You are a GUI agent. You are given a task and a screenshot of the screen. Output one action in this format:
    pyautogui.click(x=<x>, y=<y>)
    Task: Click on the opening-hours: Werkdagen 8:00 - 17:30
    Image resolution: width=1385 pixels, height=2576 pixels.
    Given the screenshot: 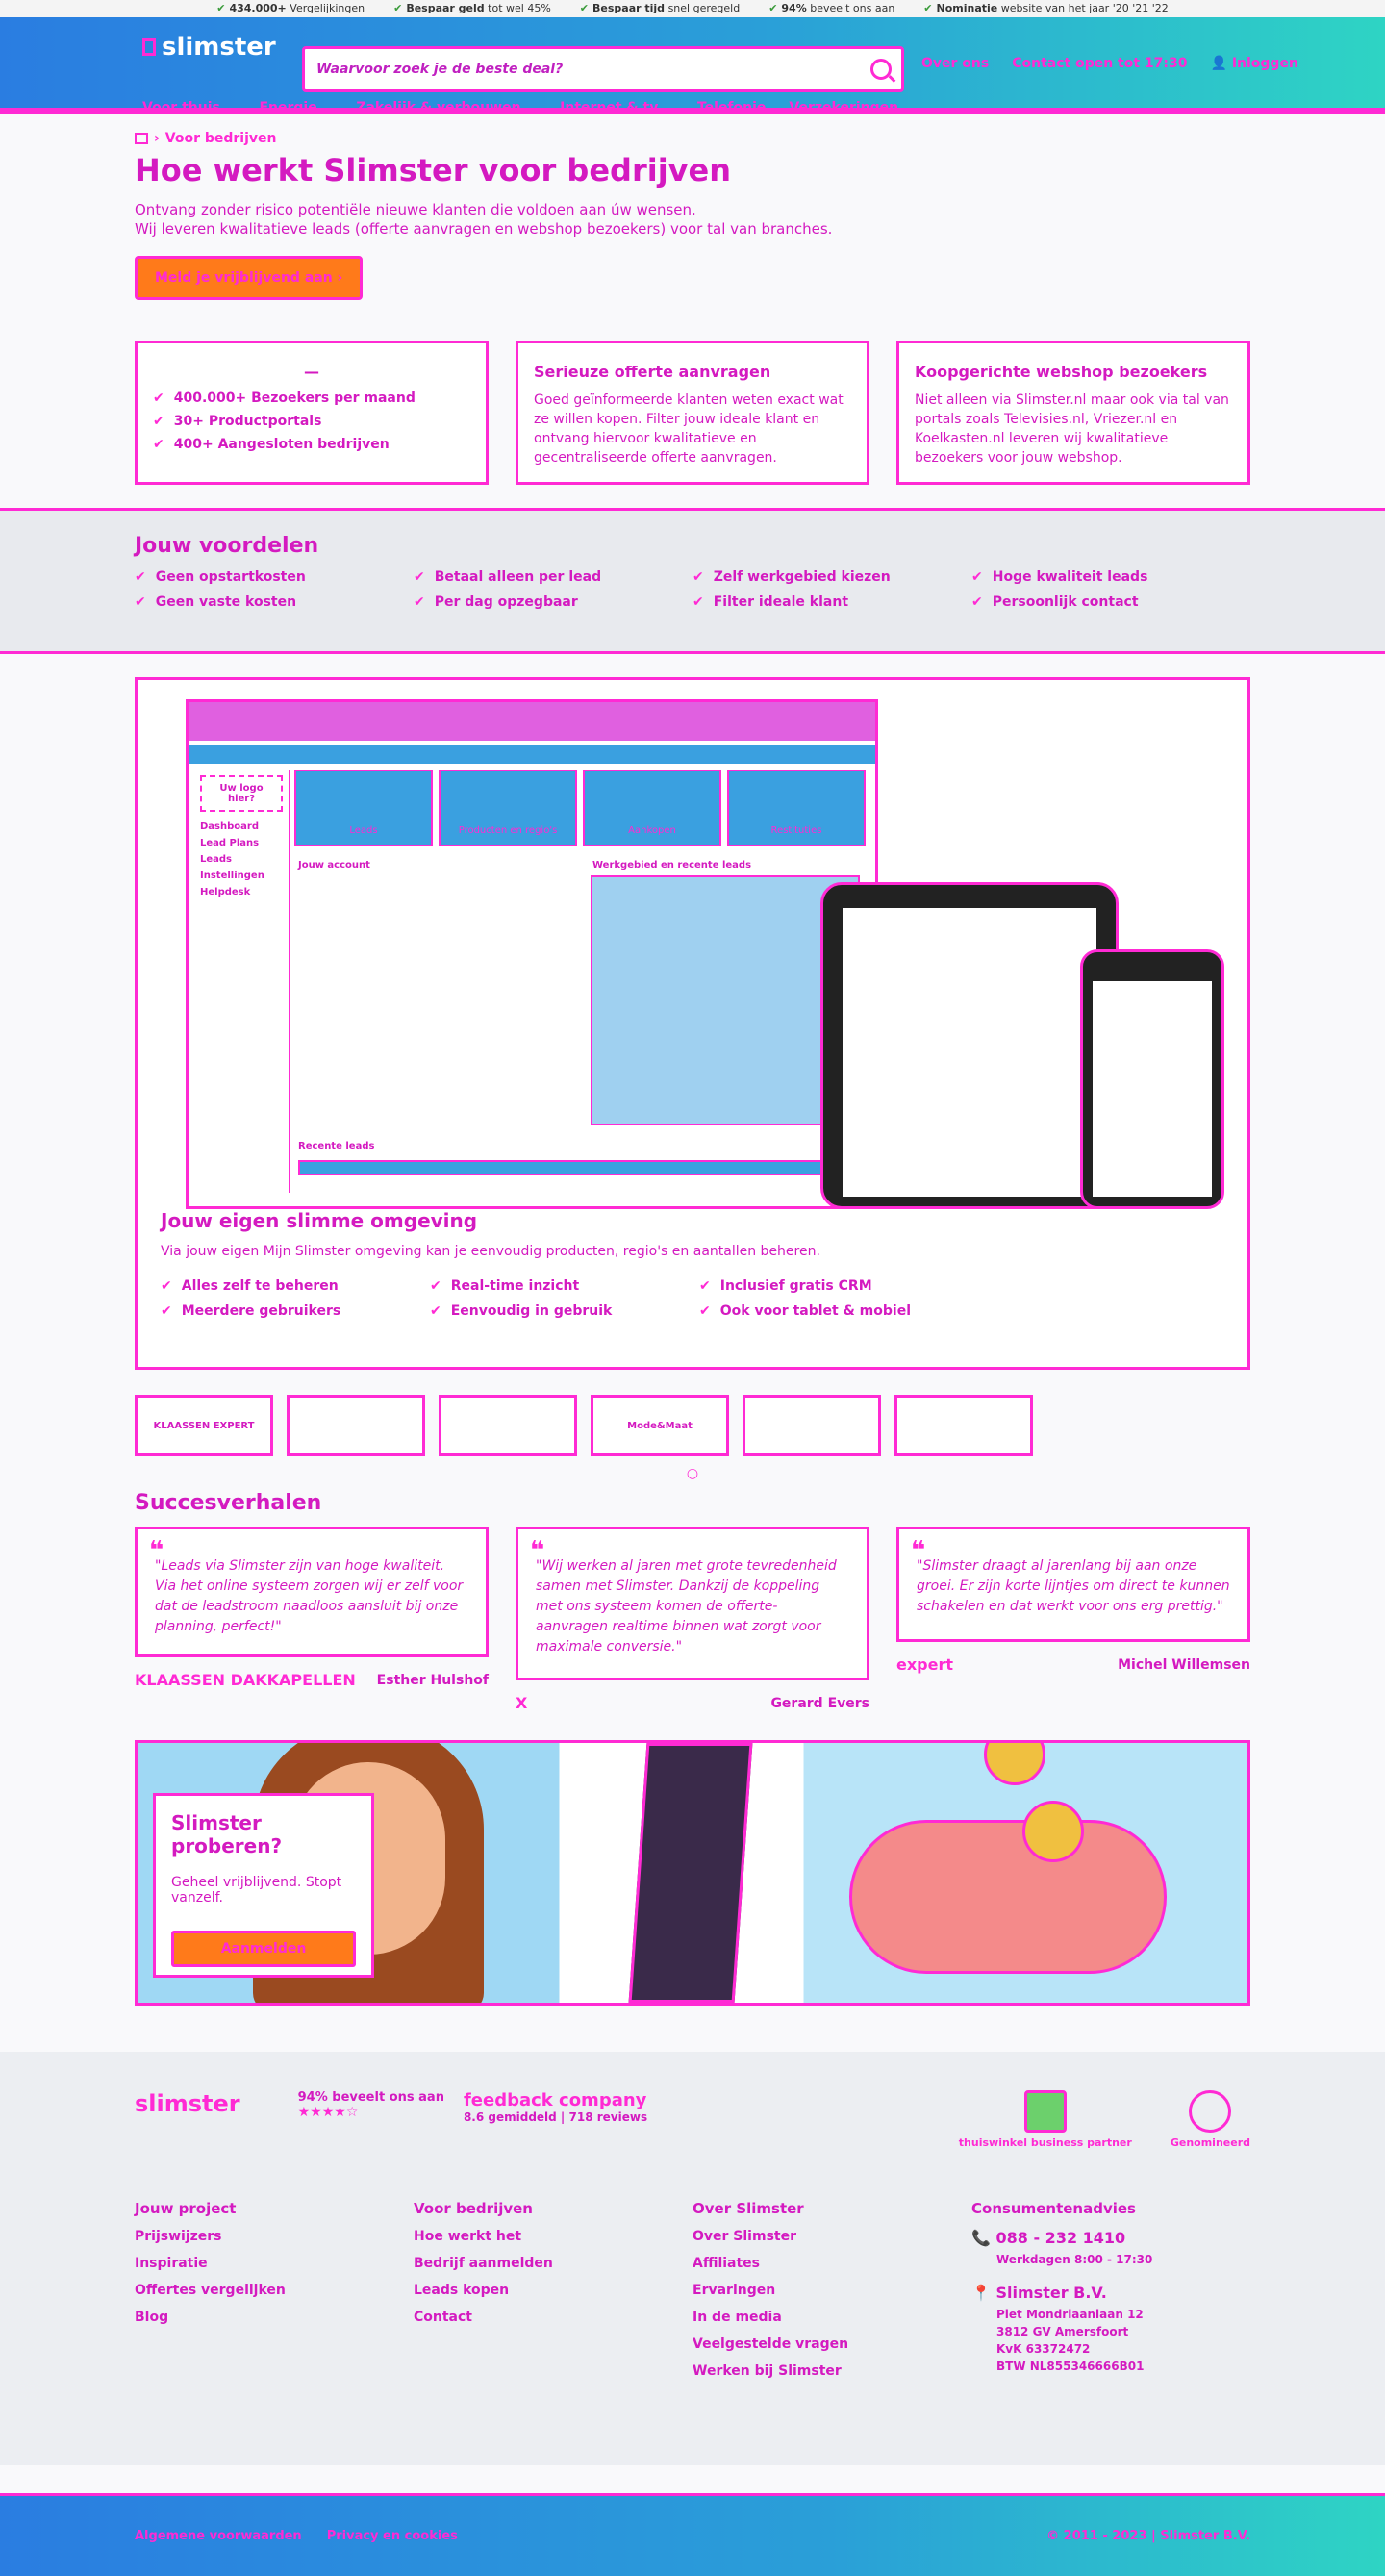 What is the action you would take?
    pyautogui.click(x=1074, y=2259)
    